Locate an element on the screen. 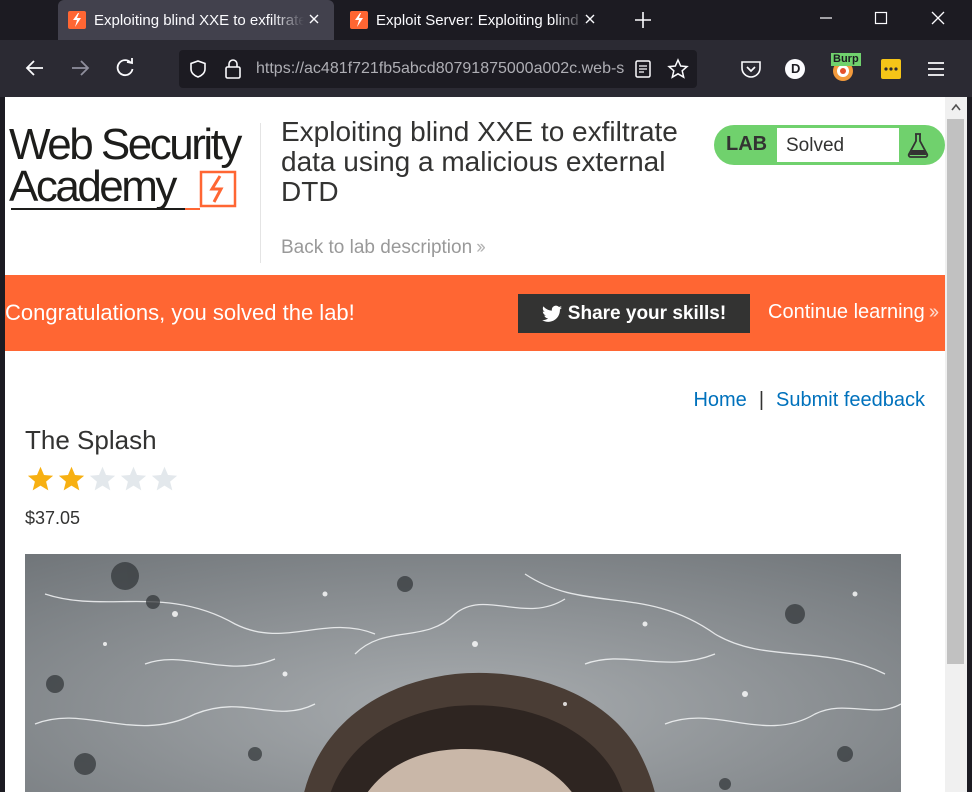 The image size is (972, 792). page-scrollbar is located at coordinates (956, 444).